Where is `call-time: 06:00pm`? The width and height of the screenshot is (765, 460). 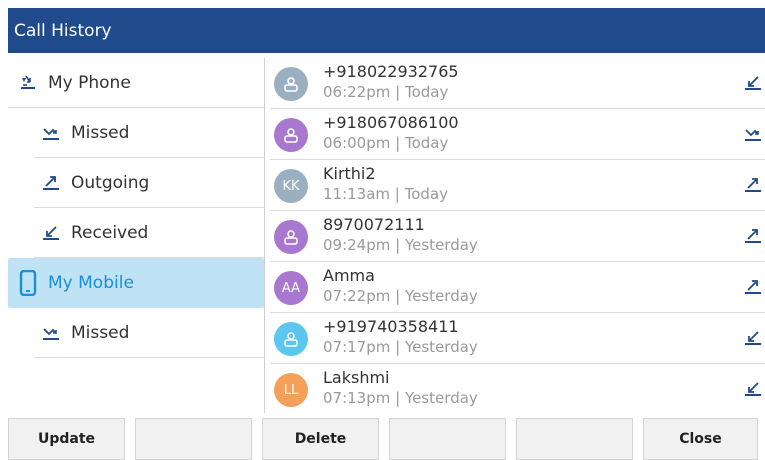
call-time: 06:00pm is located at coordinates (357, 143).